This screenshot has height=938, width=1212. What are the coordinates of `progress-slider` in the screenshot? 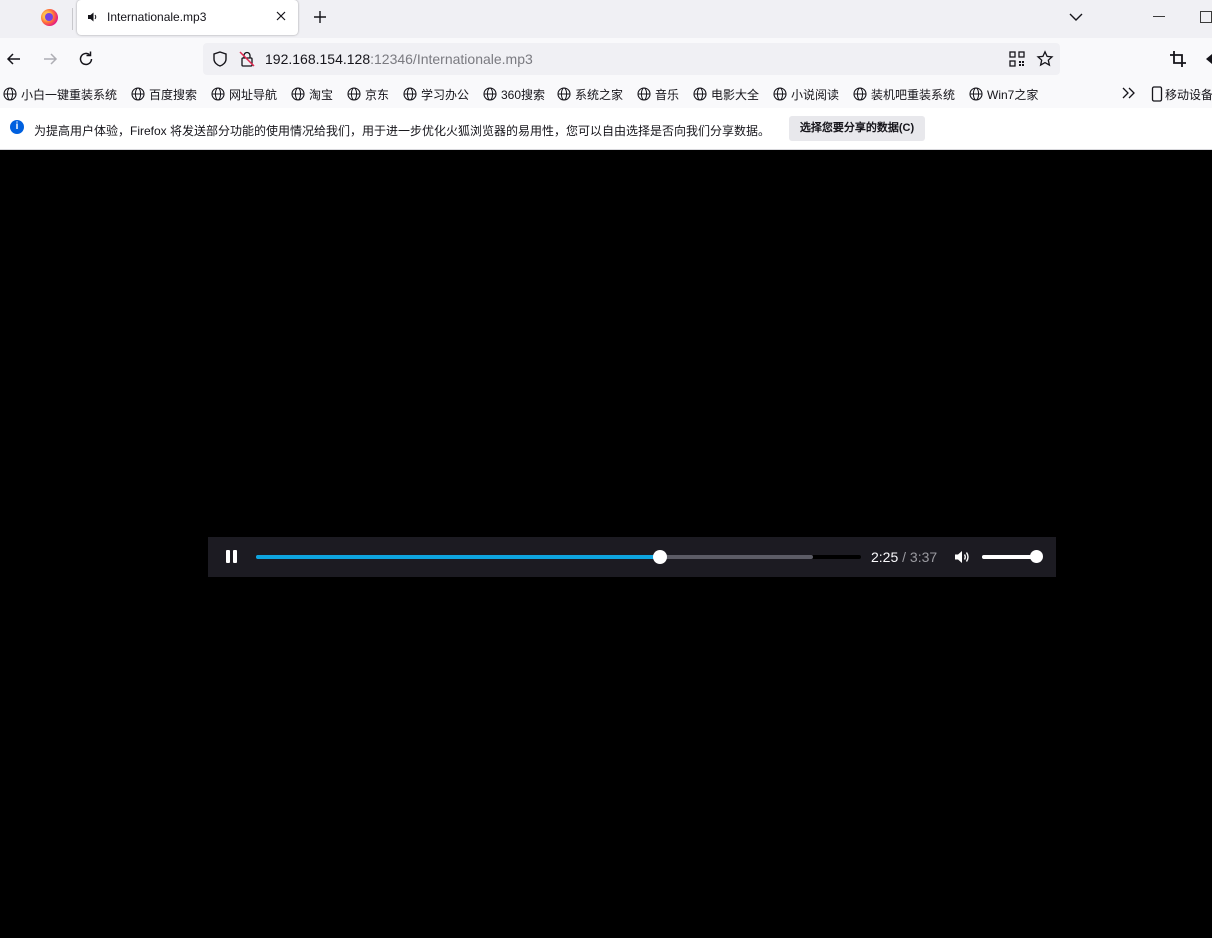 It's located at (558, 557).